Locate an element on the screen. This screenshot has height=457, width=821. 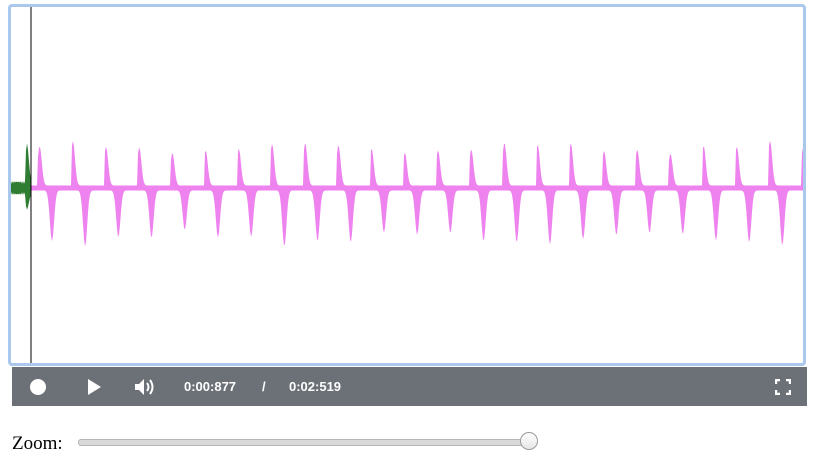
current-time: 0:00:877 is located at coordinates (210, 386).